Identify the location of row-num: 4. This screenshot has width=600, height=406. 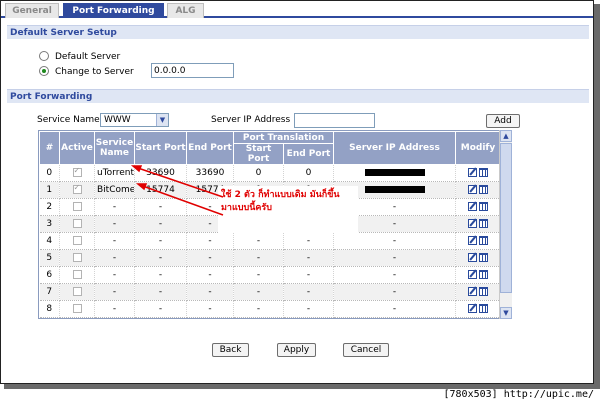
(49, 241).